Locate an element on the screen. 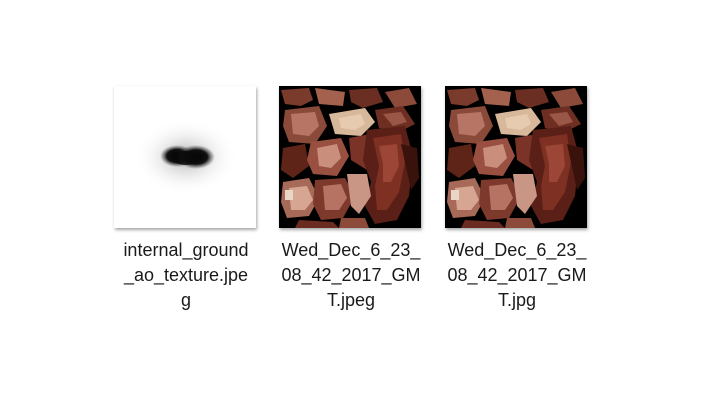 The height and width of the screenshot is (405, 720). file-name-line: T.jpeg is located at coordinates (351, 300).